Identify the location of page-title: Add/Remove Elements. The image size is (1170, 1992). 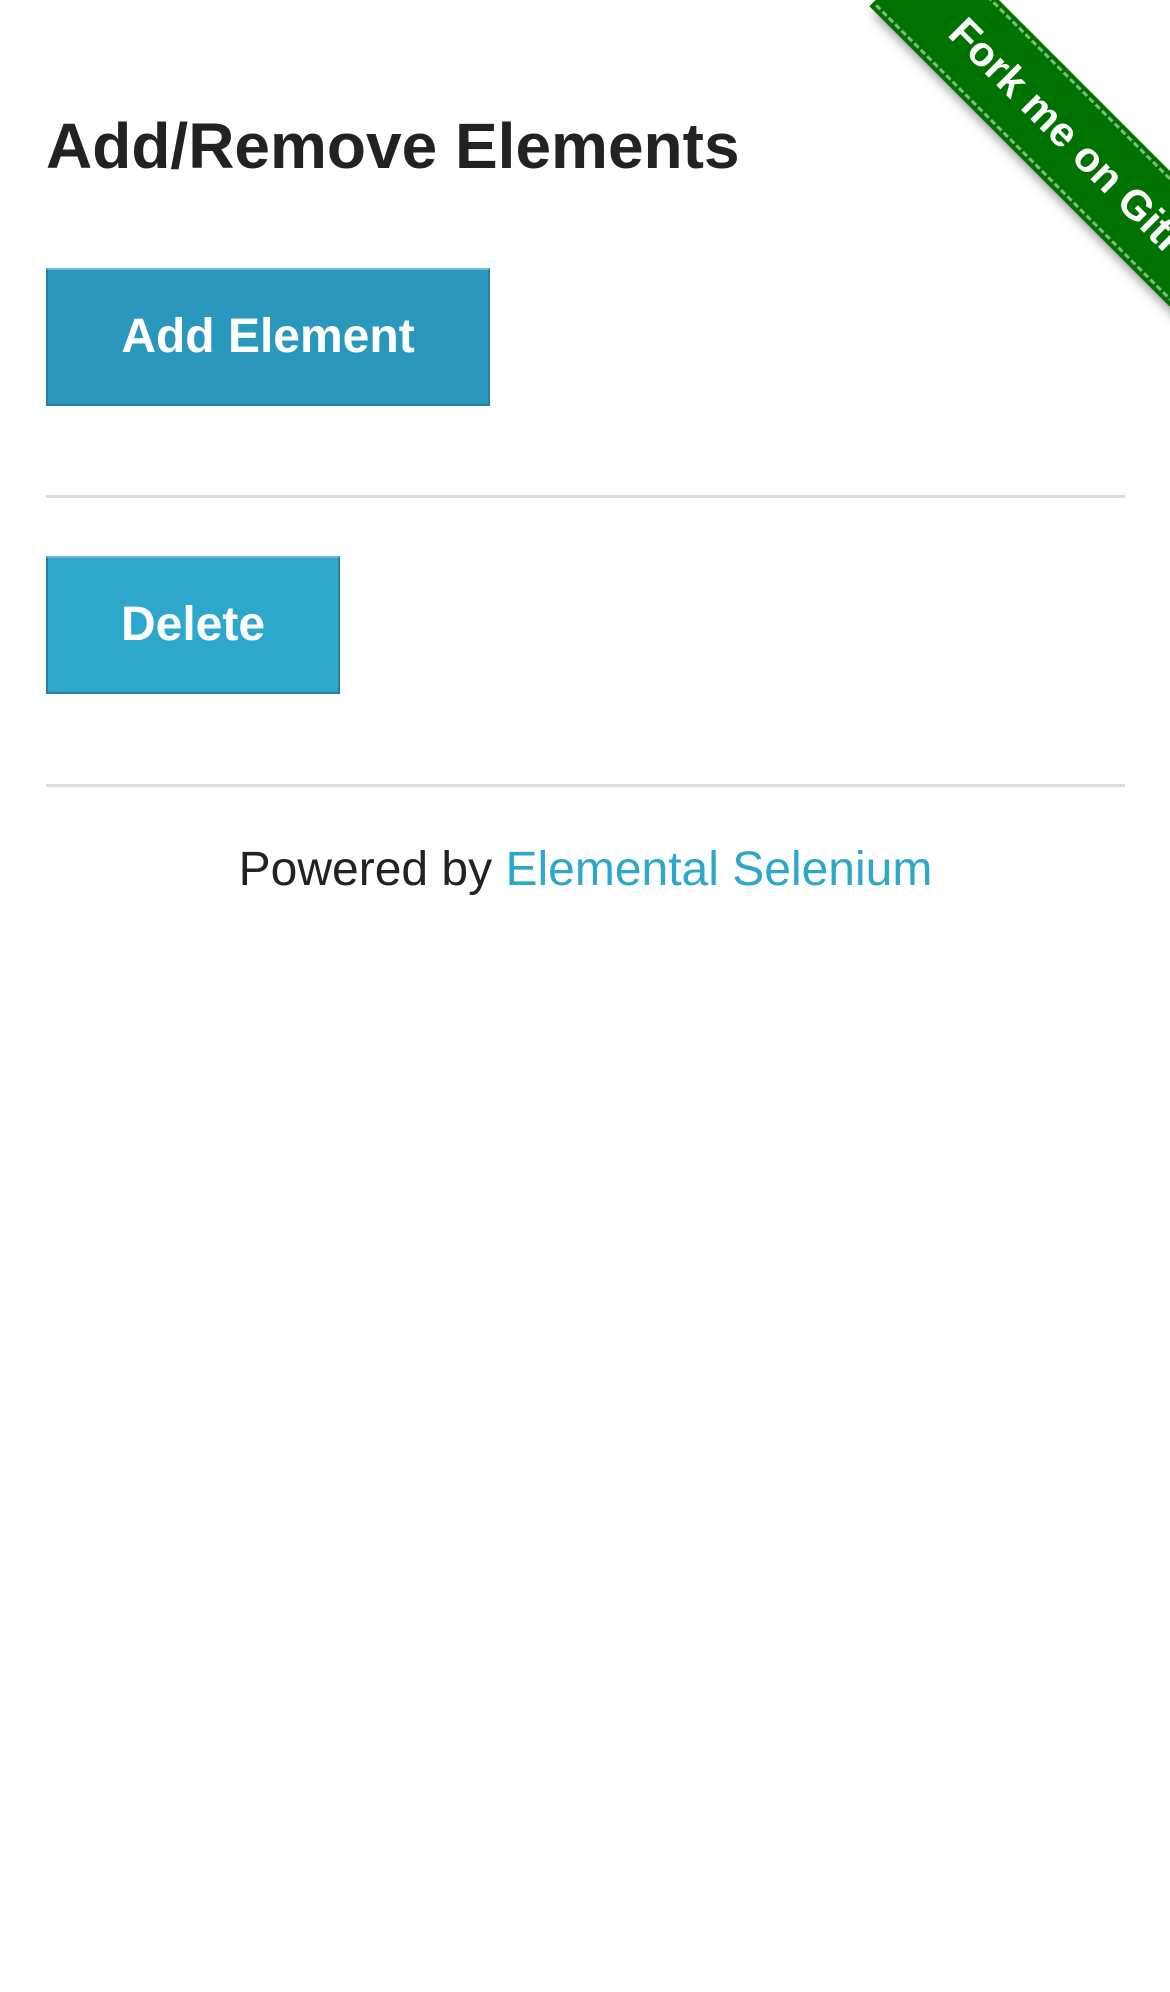
(393, 146).